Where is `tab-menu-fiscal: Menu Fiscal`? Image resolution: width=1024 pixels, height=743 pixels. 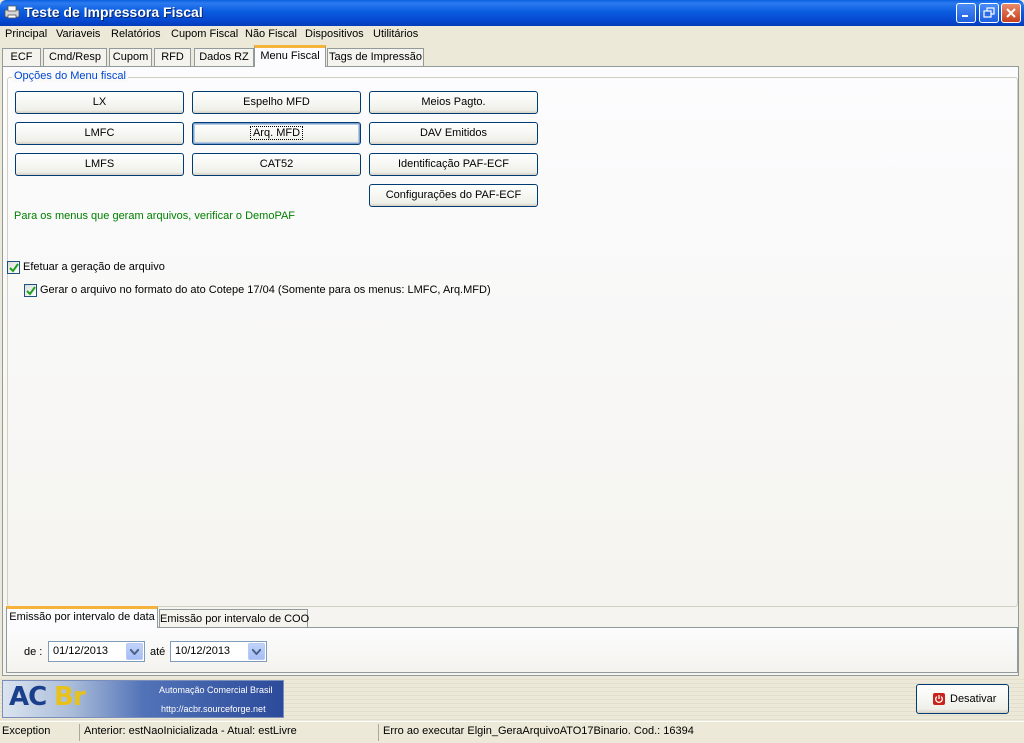
tab-menu-fiscal: Menu Fiscal is located at coordinates (290, 56).